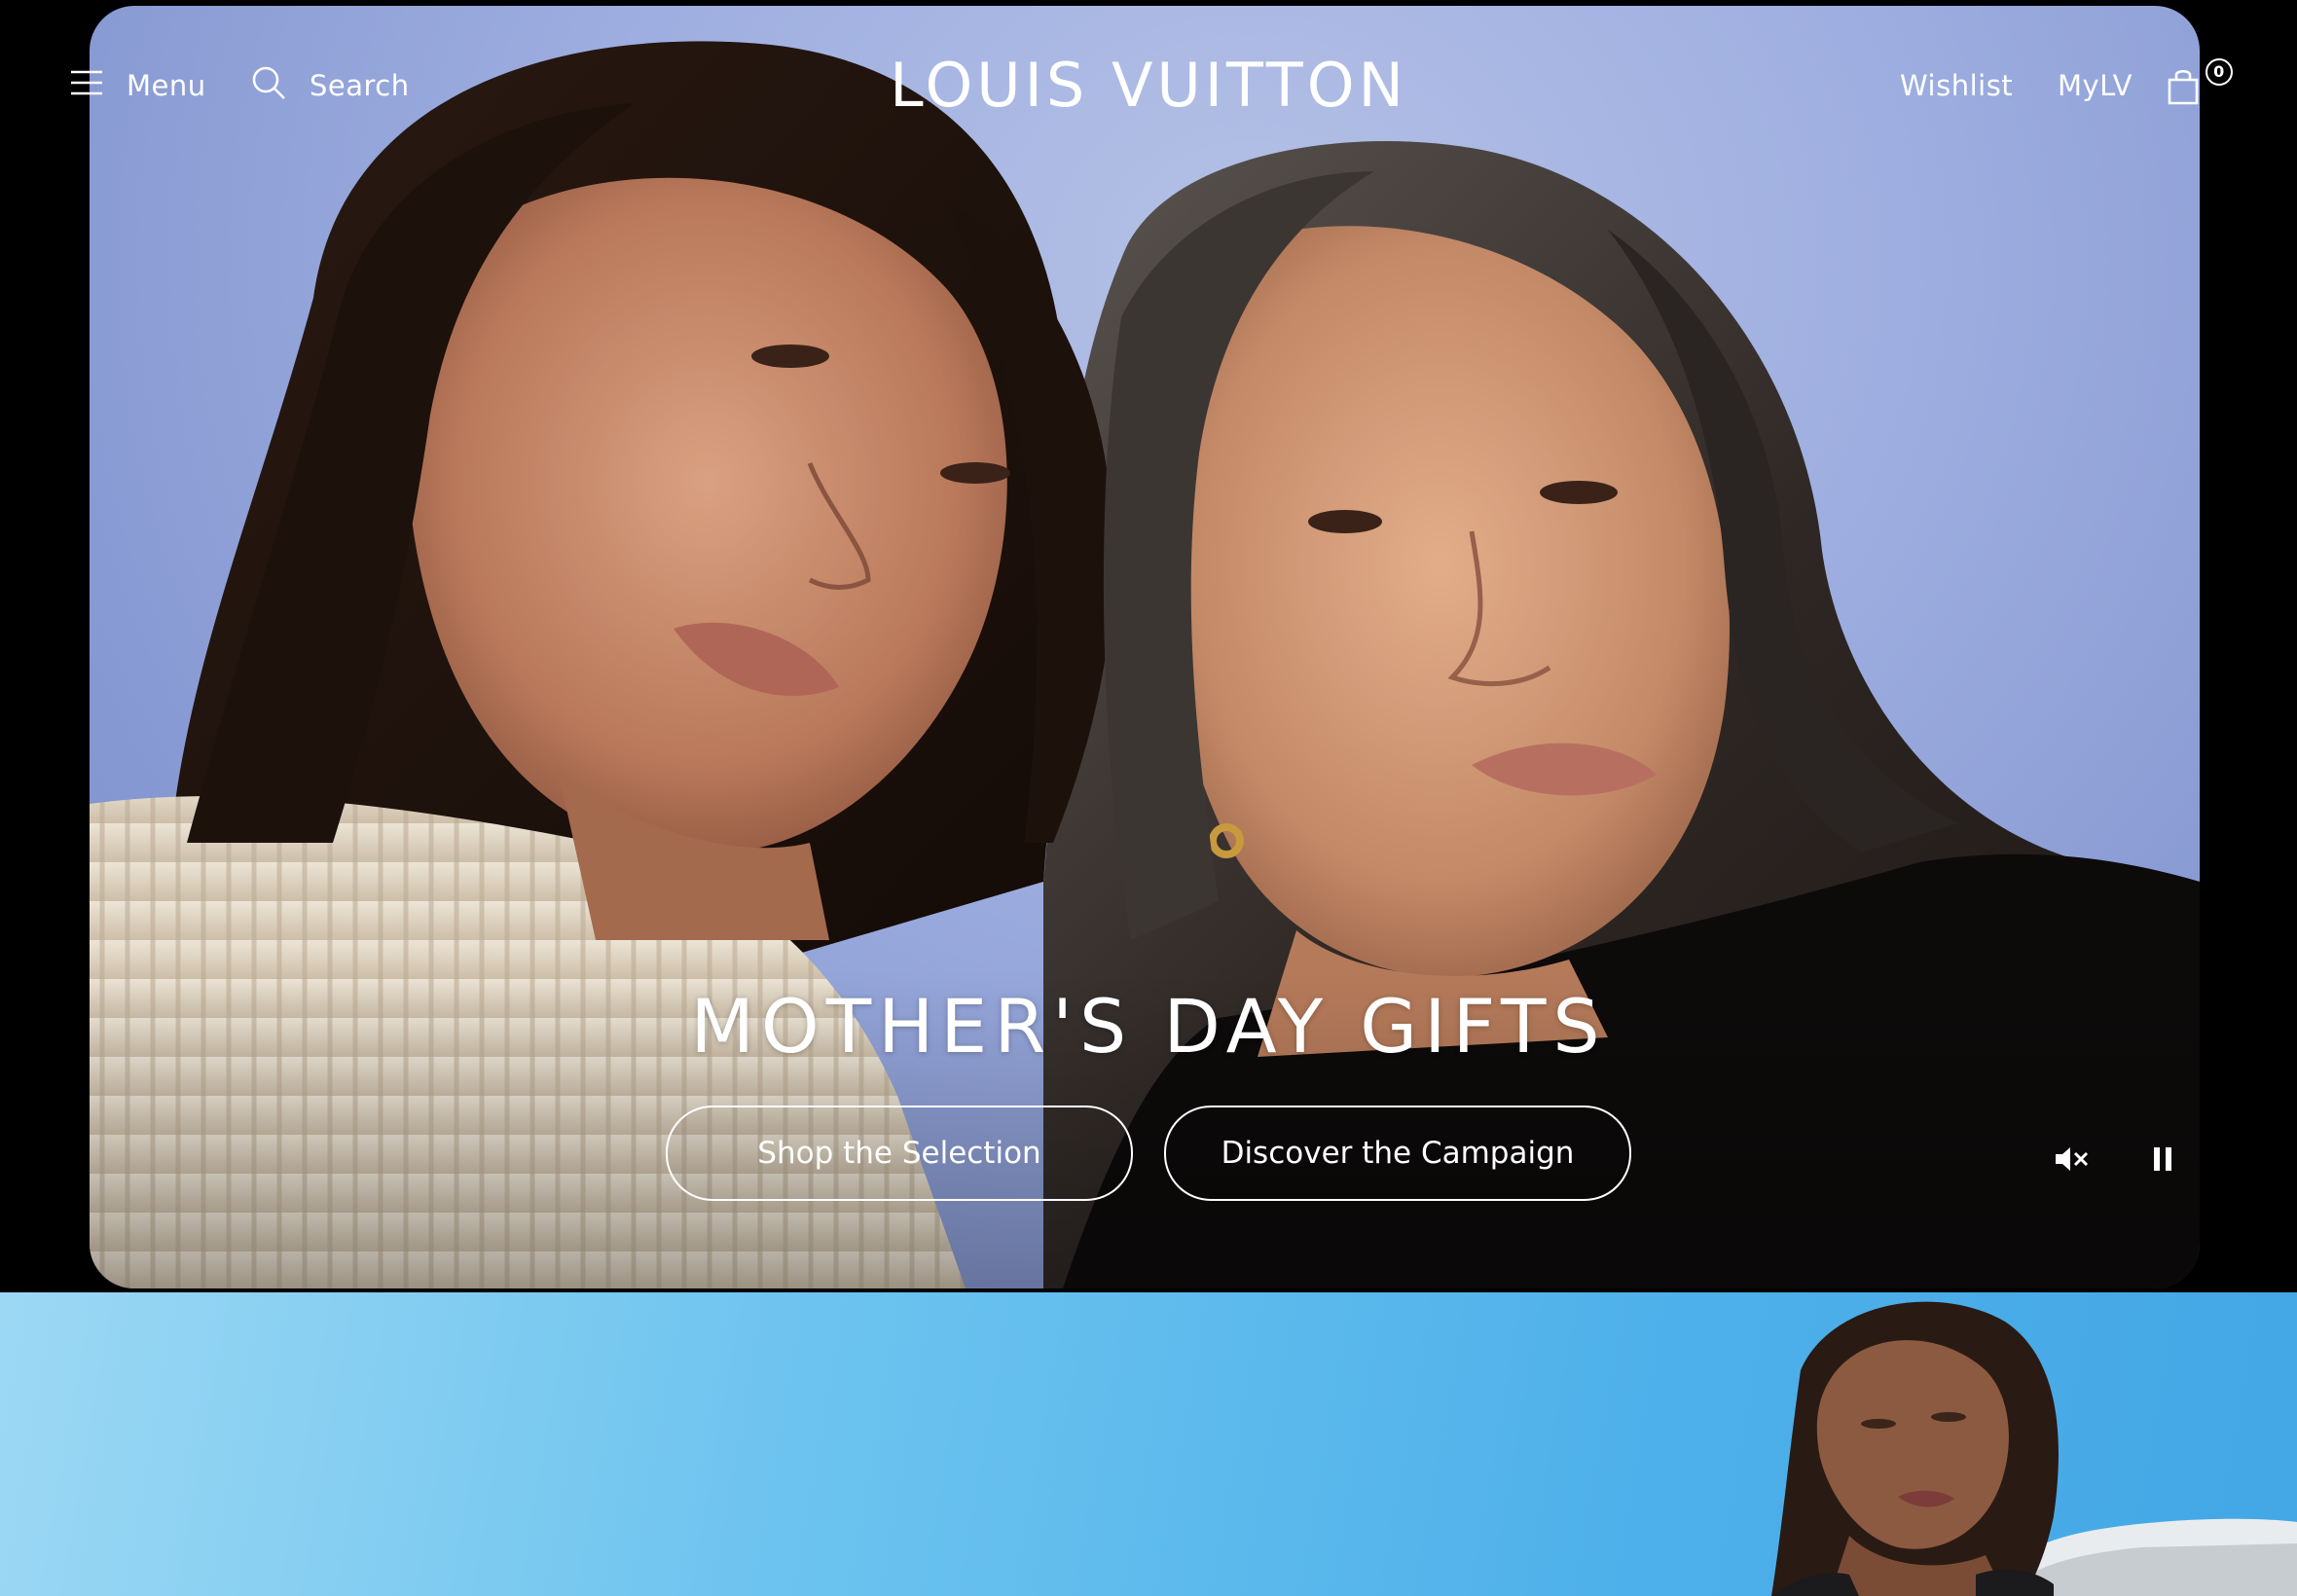  Describe the element at coordinates (166, 85) in the screenshot. I see `menu-label: Menu` at that location.